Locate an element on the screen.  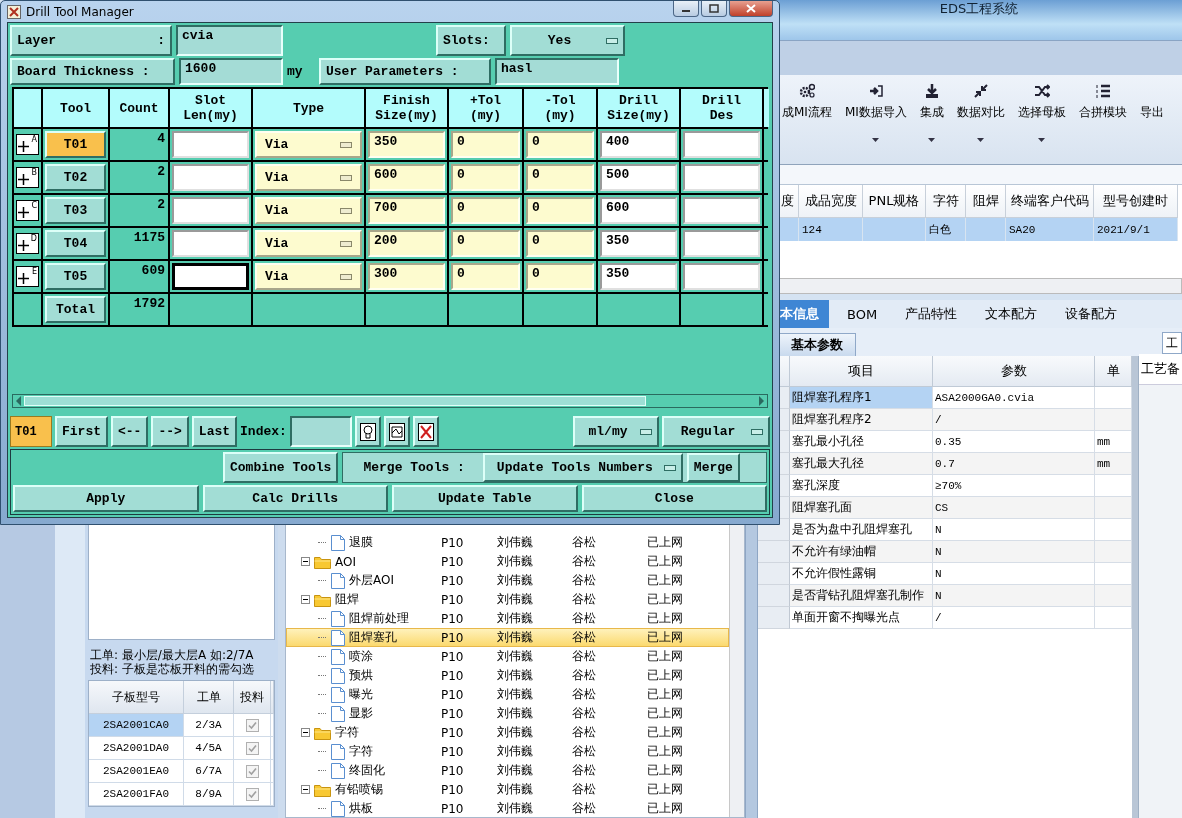
merge-button: Merge is located at coordinates (713, 467).